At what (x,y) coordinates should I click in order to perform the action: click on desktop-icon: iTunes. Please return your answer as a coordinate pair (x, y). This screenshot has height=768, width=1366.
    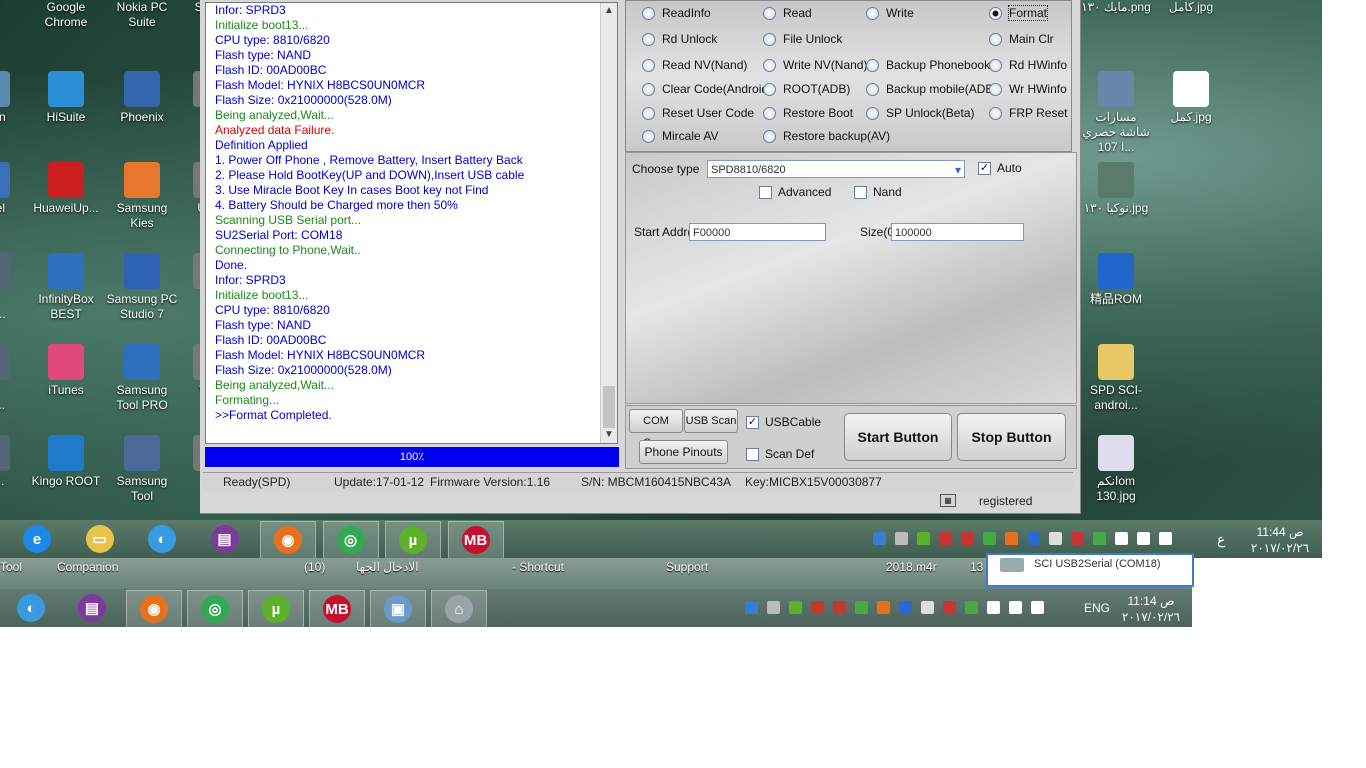
    Looking at the image, I should click on (66, 371).